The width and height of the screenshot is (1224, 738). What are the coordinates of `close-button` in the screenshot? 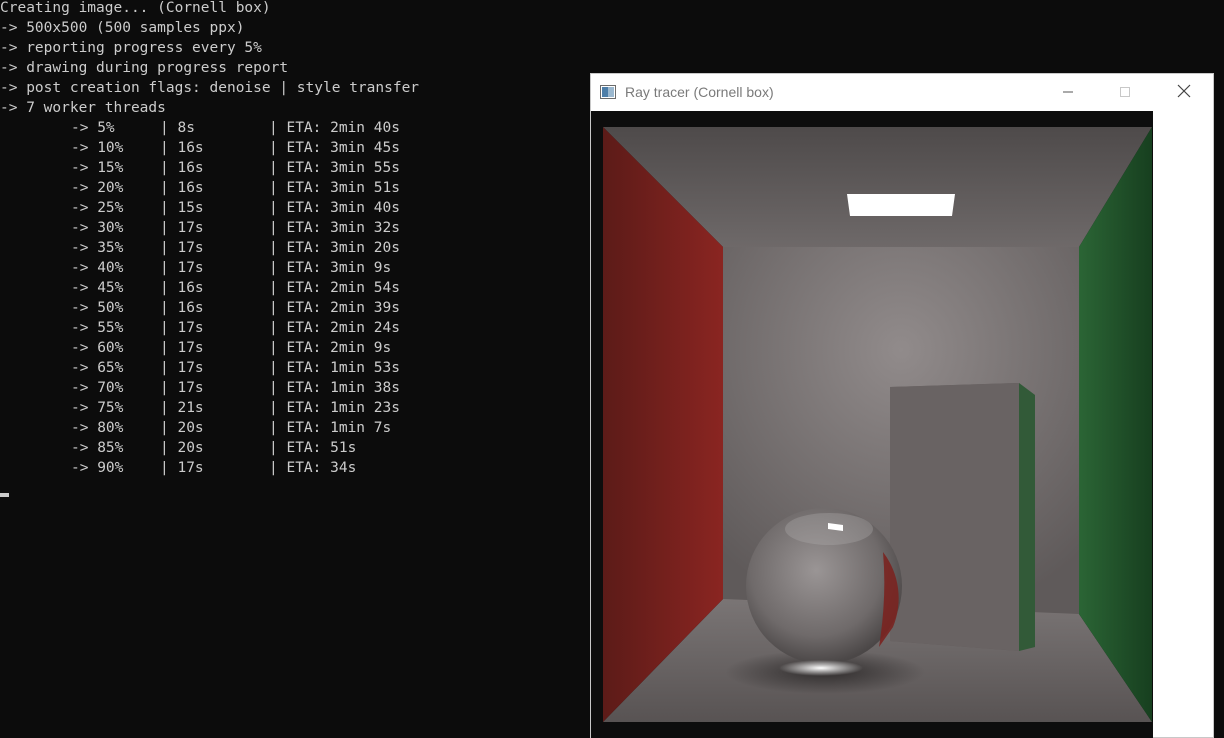 It's located at (1184, 92).